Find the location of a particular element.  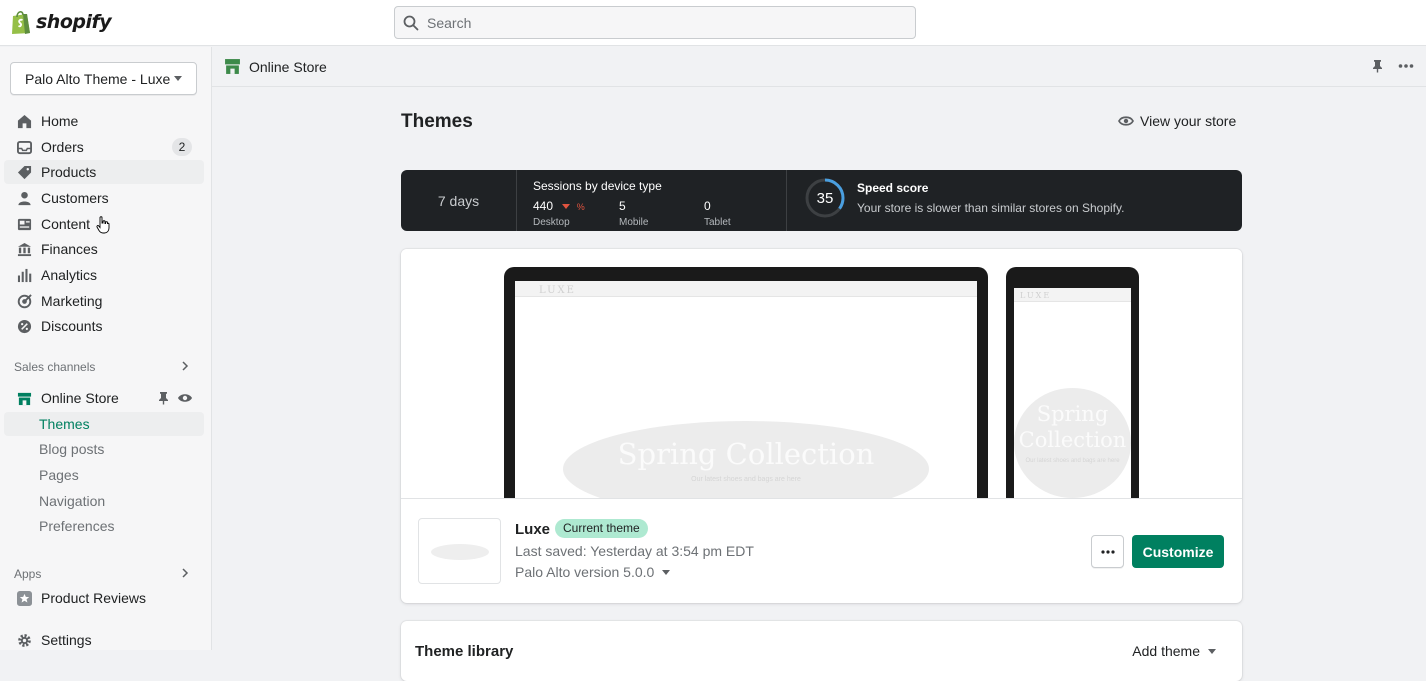

top-bar: shopify is located at coordinates (713, 23).